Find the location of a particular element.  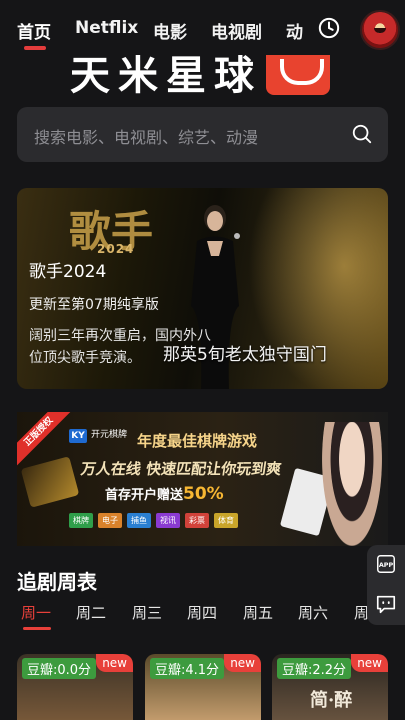

active-tab-indicator is located at coordinates (35, 48).